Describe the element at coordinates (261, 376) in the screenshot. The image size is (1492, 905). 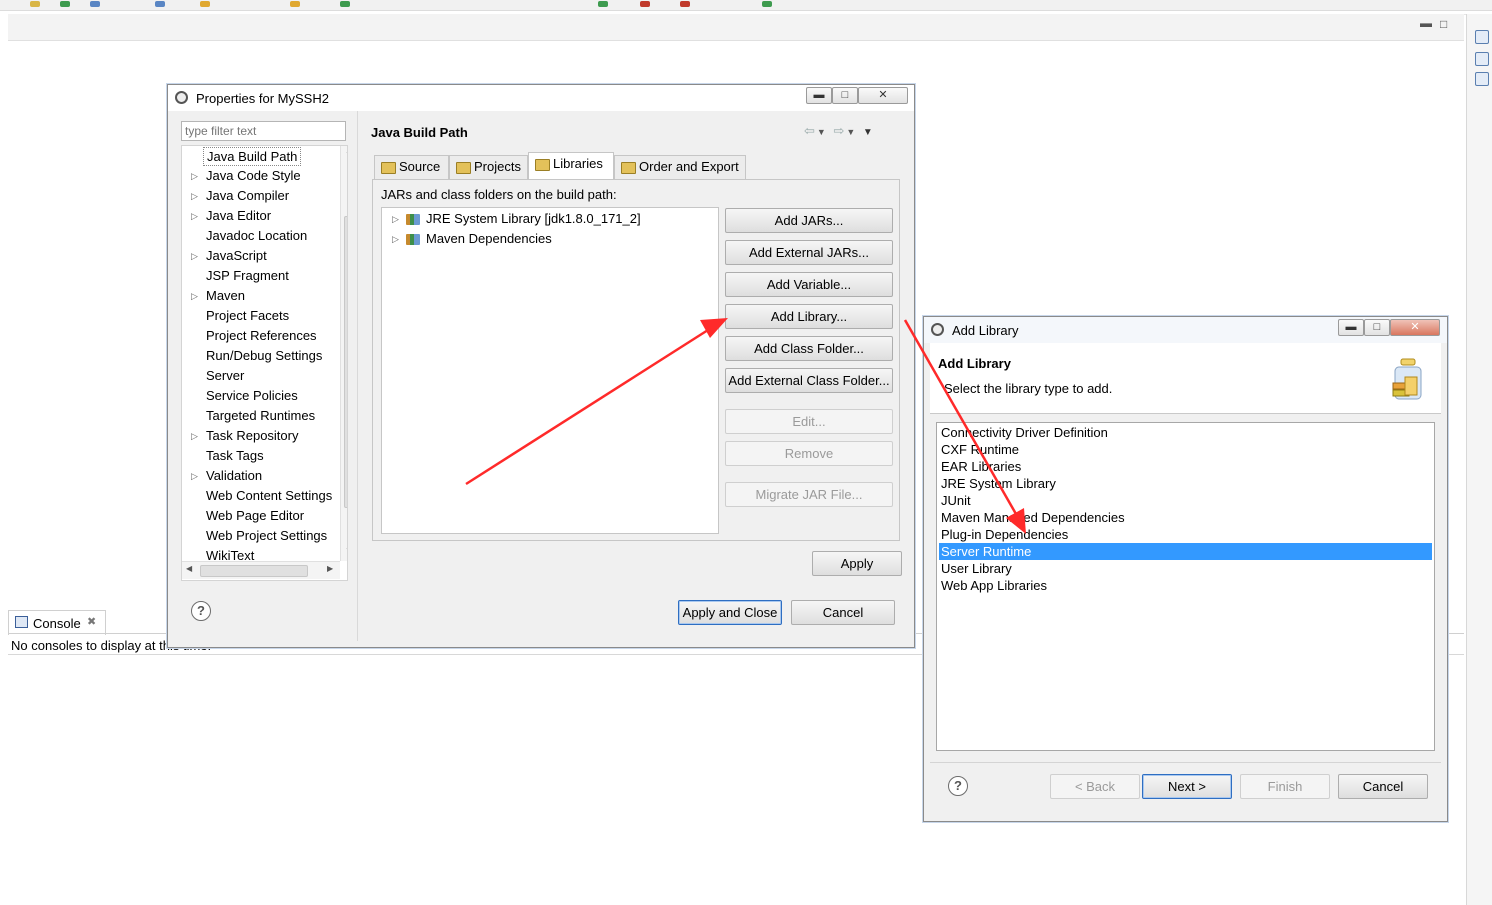
I see `nav-item: Server` at that location.